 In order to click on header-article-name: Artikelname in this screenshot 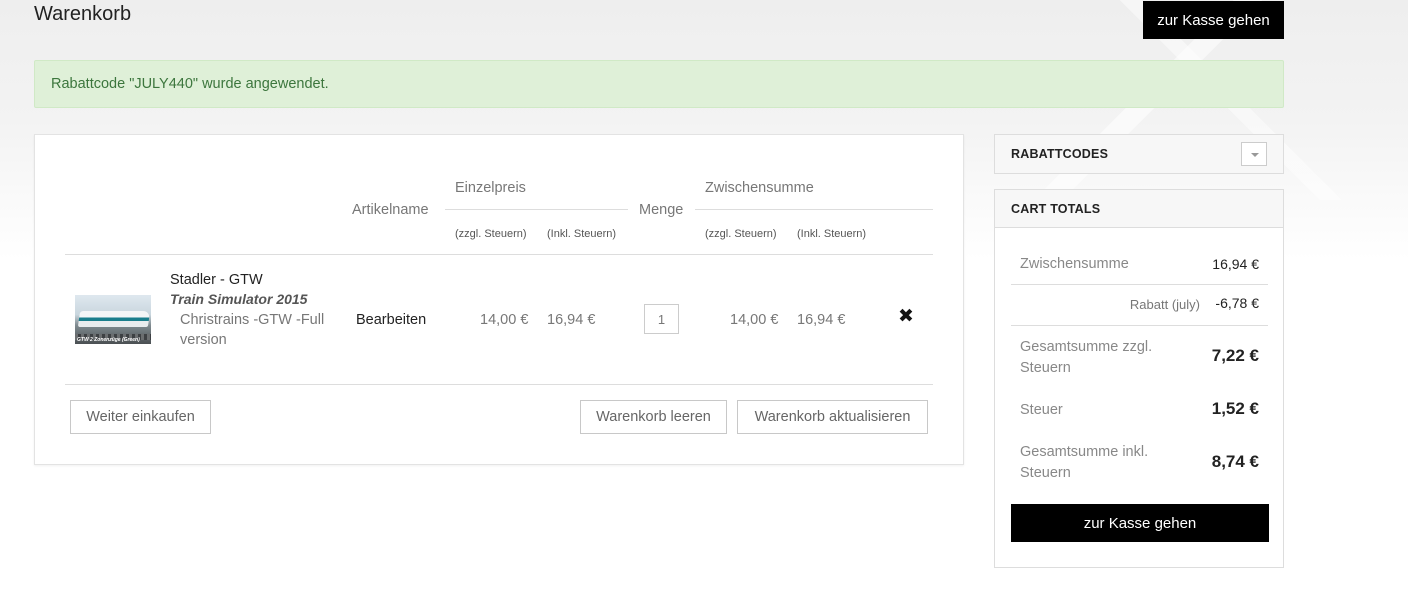, I will do `click(390, 210)`.